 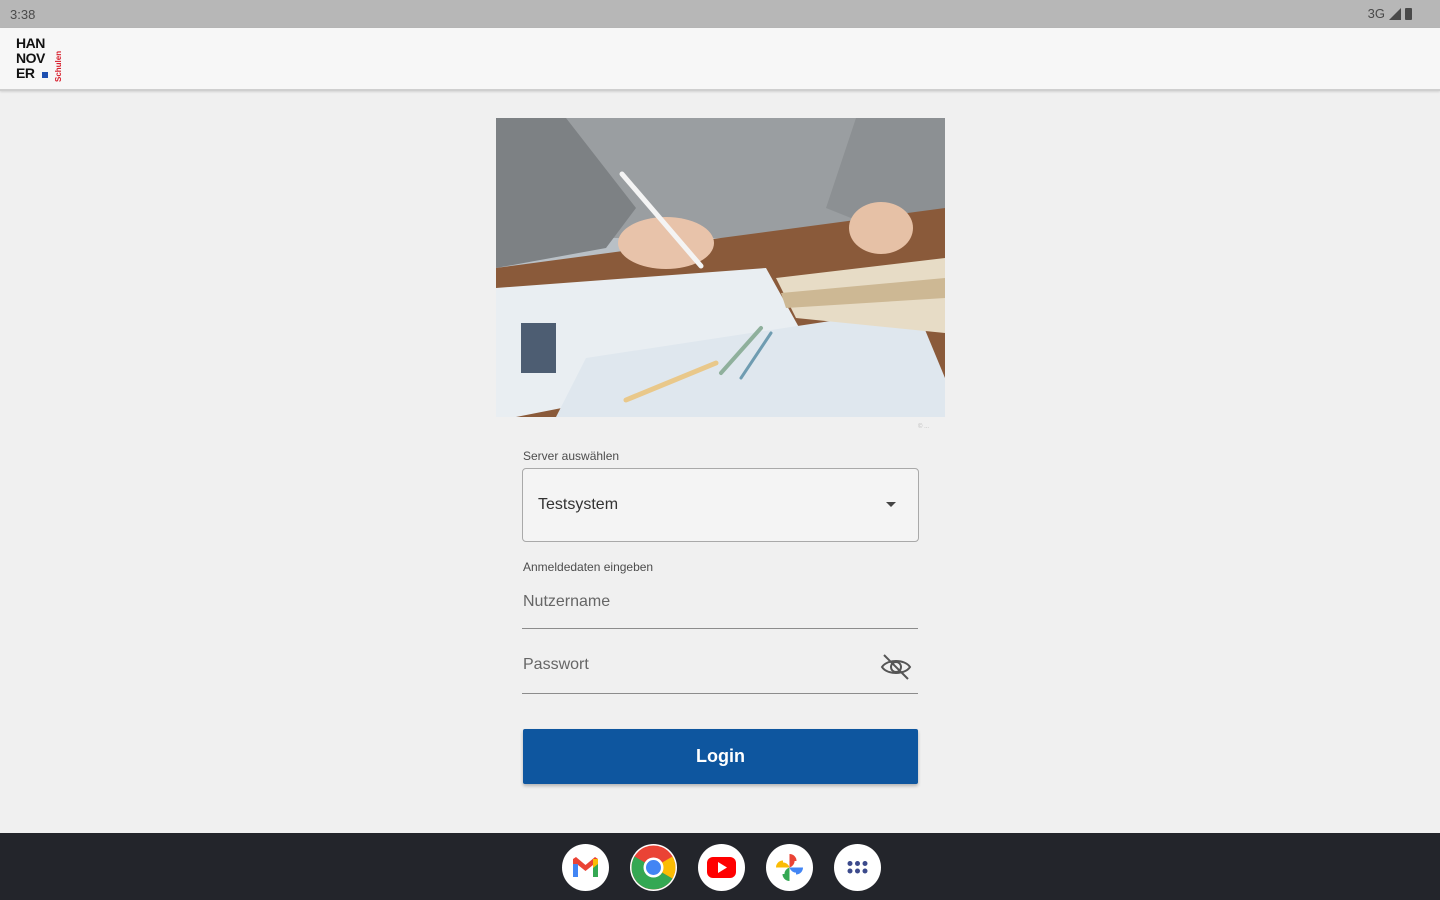 What do you see at coordinates (585, 867) in the screenshot?
I see `gmail-icon` at bounding box center [585, 867].